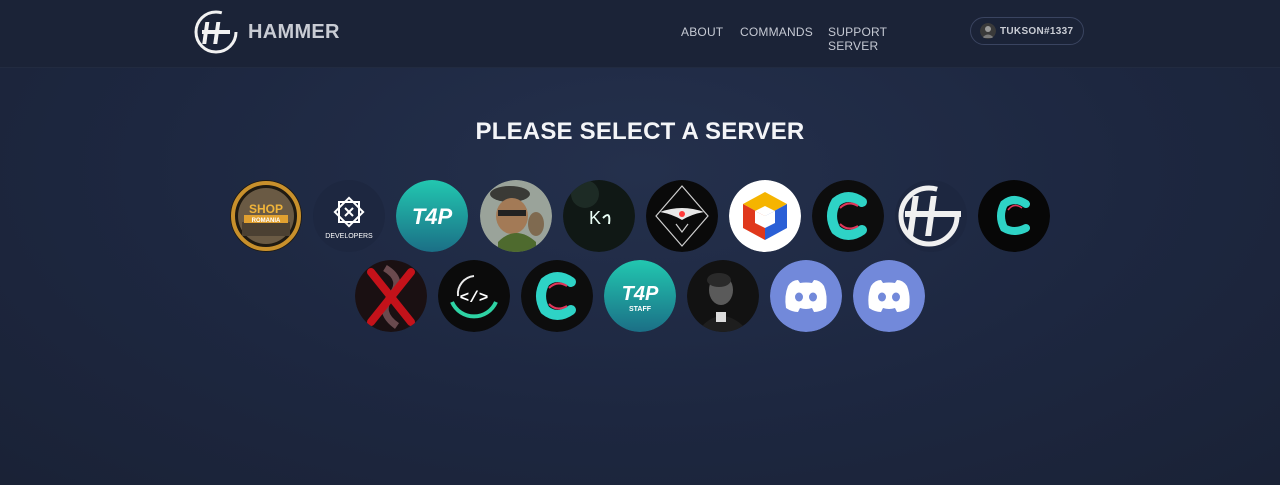 This screenshot has height=485, width=1280. What do you see at coordinates (349, 236) in the screenshot?
I see `svg-text: DEVELOPERS` at bounding box center [349, 236].